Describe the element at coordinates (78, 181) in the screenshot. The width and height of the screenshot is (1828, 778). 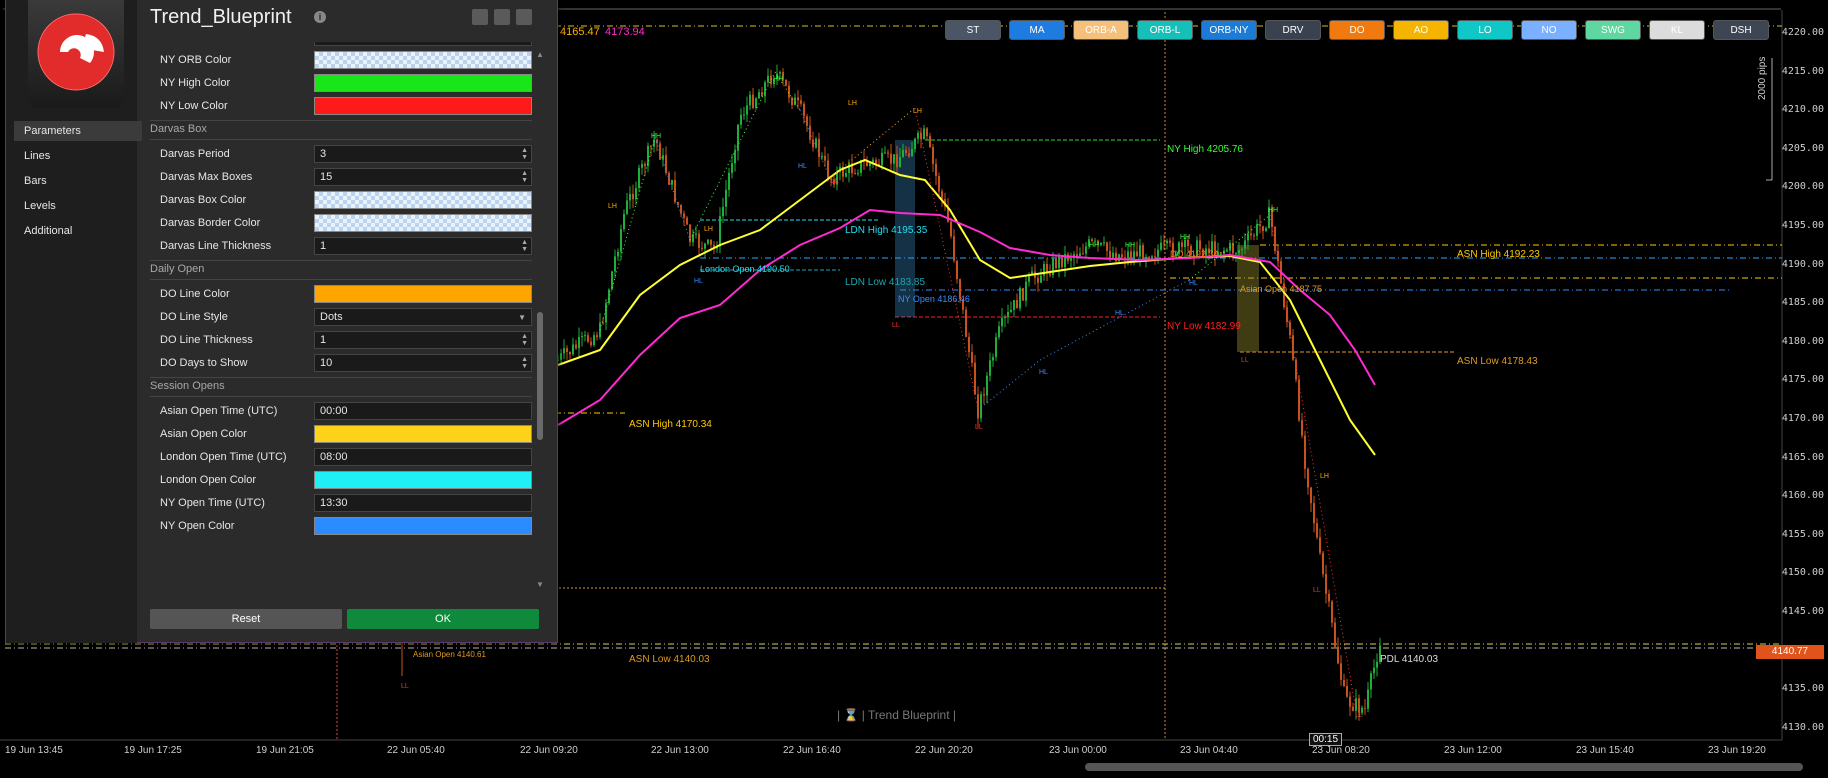
I see `nav-bars: Bars` at that location.